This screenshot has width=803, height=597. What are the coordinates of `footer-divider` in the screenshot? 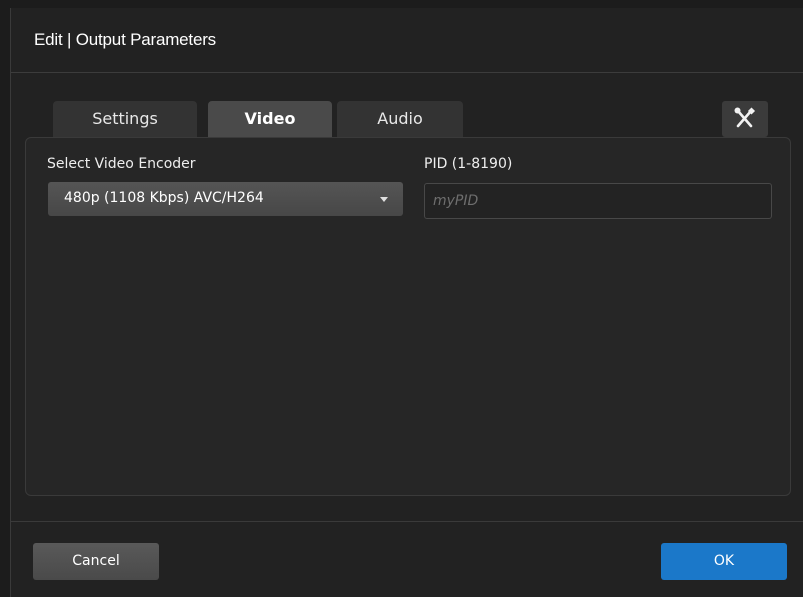 It's located at (407, 521).